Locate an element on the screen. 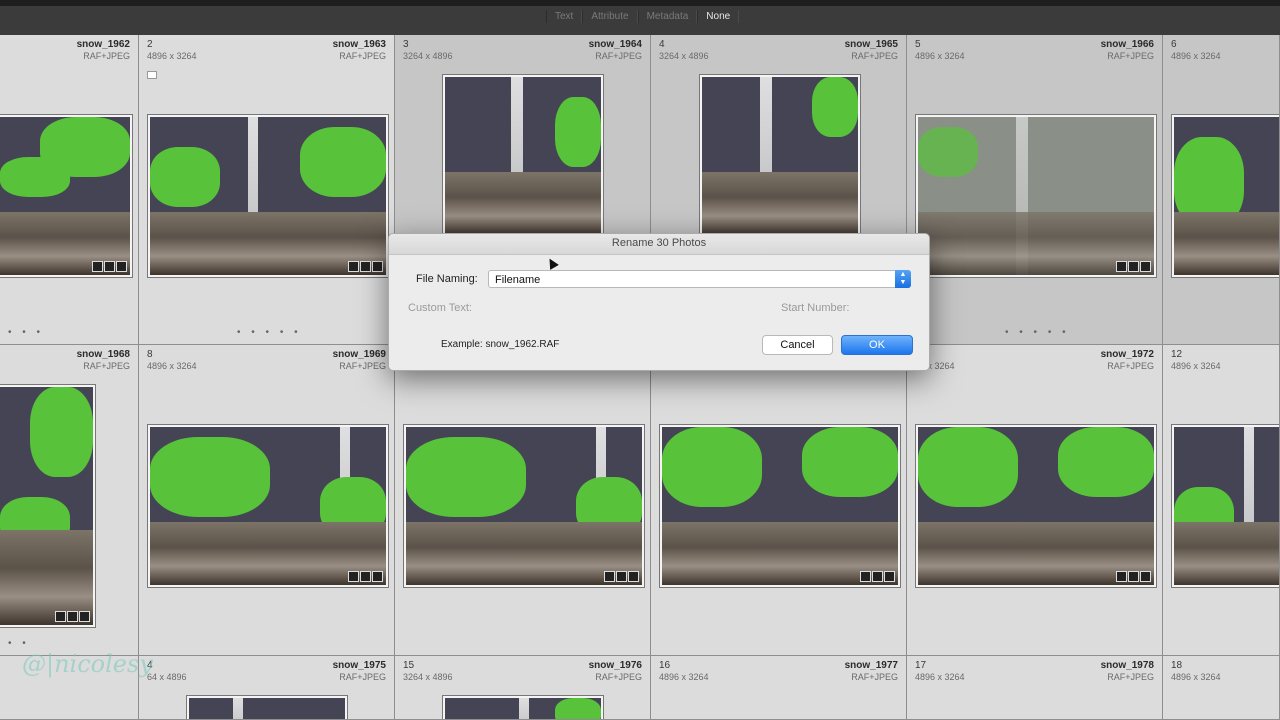 The image size is (1280, 720). cell-index: 5 is located at coordinates (918, 44).